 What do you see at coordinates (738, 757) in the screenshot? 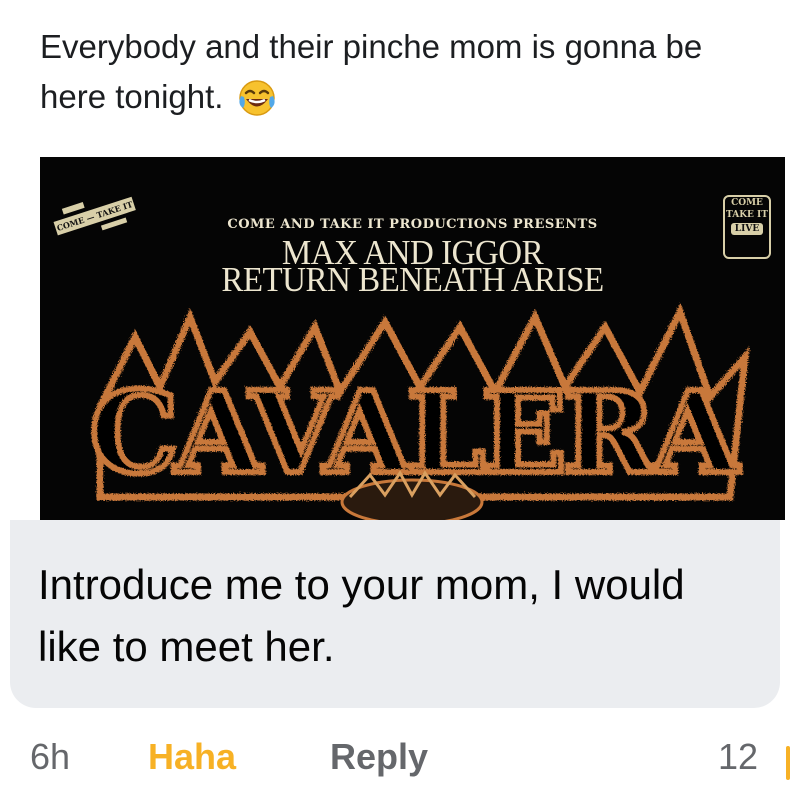
I see `reaction-count: 12` at bounding box center [738, 757].